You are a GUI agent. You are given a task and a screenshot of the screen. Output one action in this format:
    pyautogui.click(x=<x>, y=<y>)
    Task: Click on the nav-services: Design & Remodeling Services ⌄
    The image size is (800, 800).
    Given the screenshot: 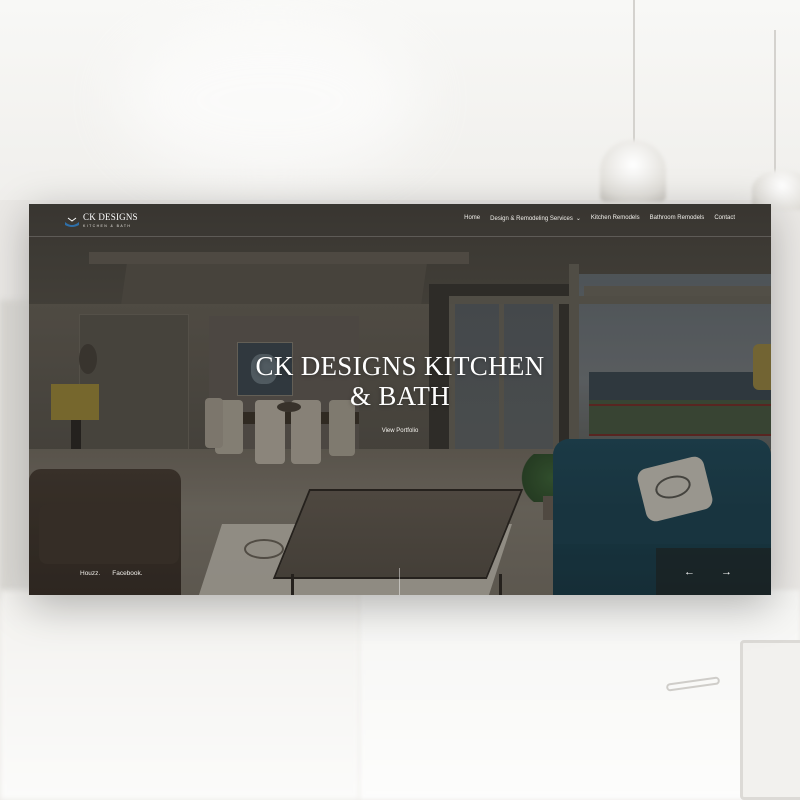 What is the action you would take?
    pyautogui.click(x=535, y=218)
    